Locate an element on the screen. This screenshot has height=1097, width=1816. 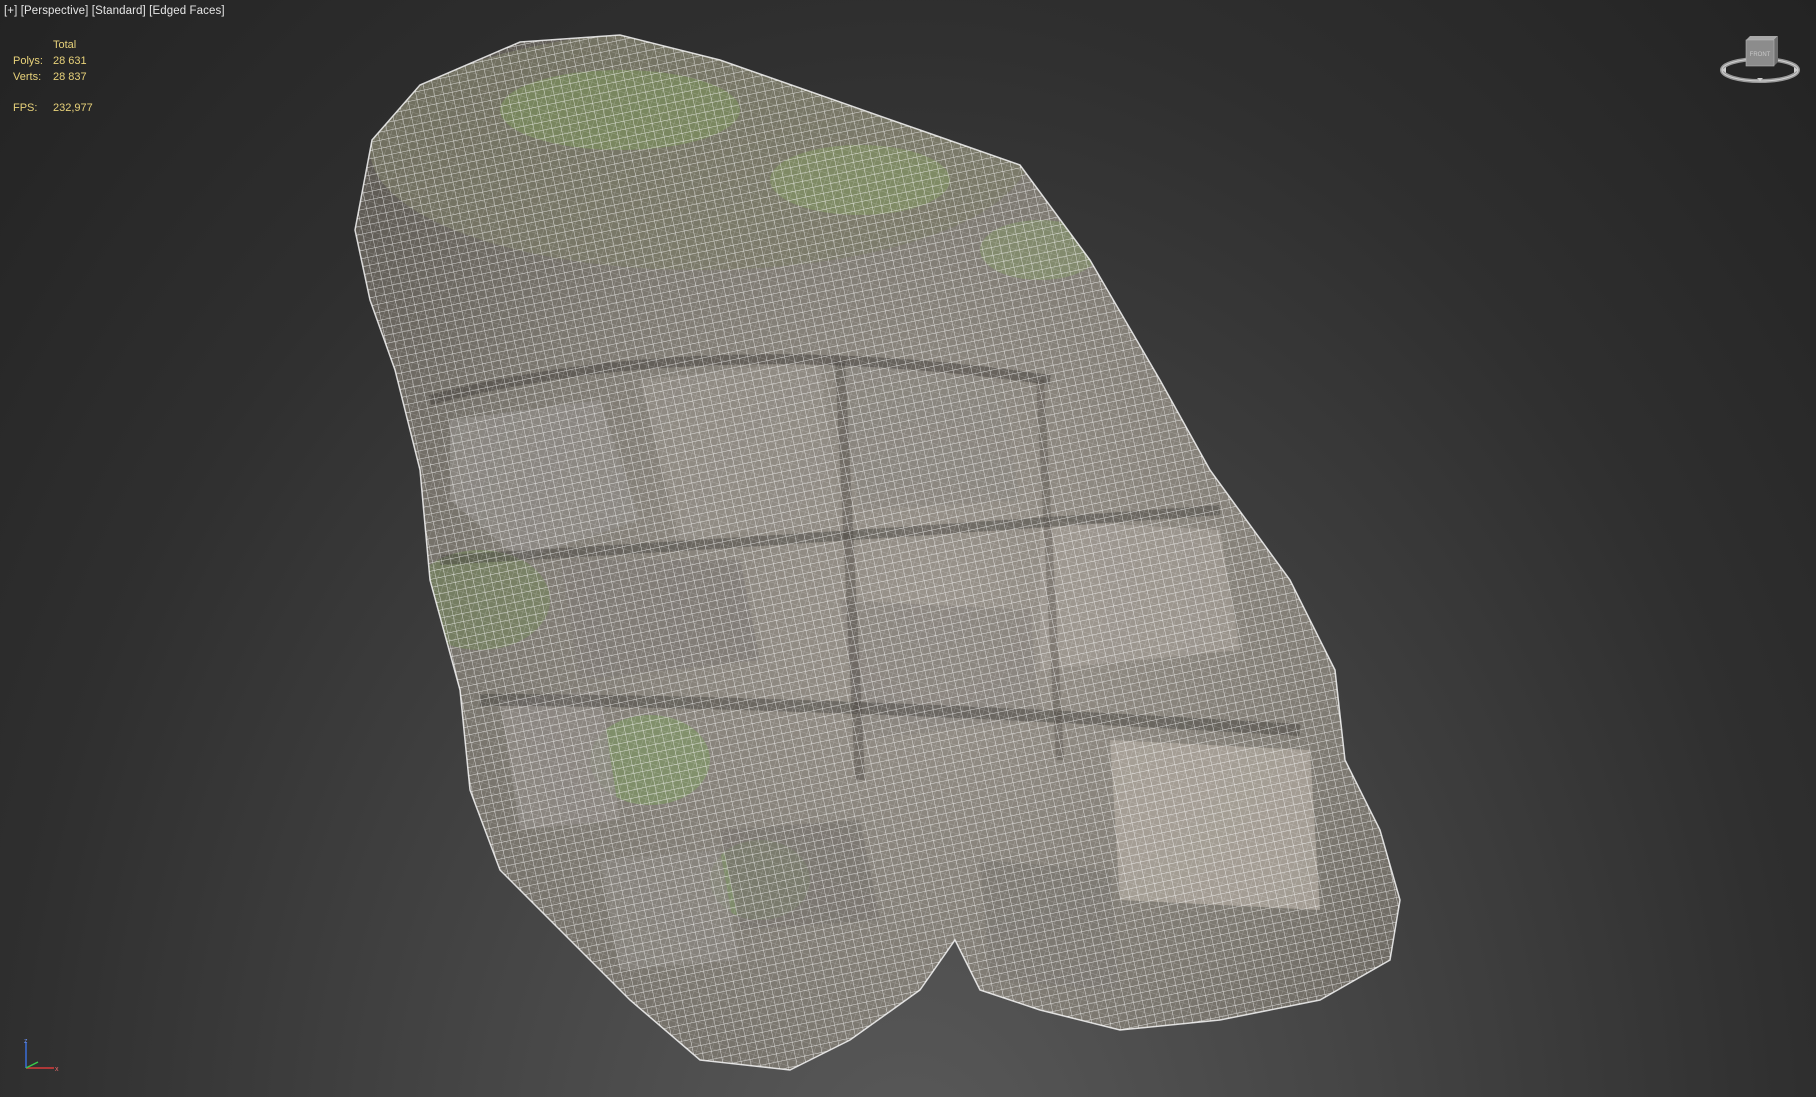
verts-value: 28 837 is located at coordinates (70, 77).